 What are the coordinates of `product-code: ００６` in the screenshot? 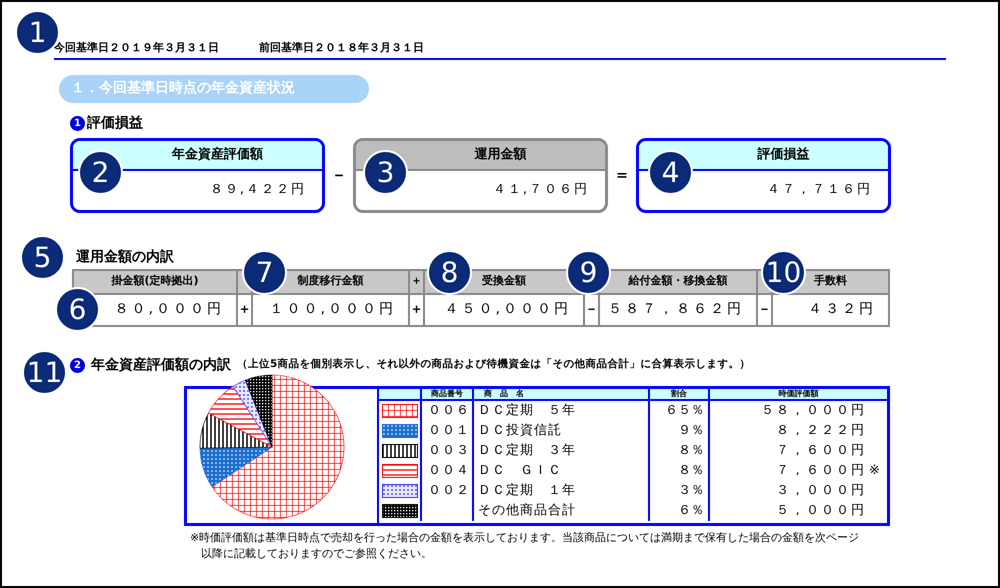 It's located at (449, 411).